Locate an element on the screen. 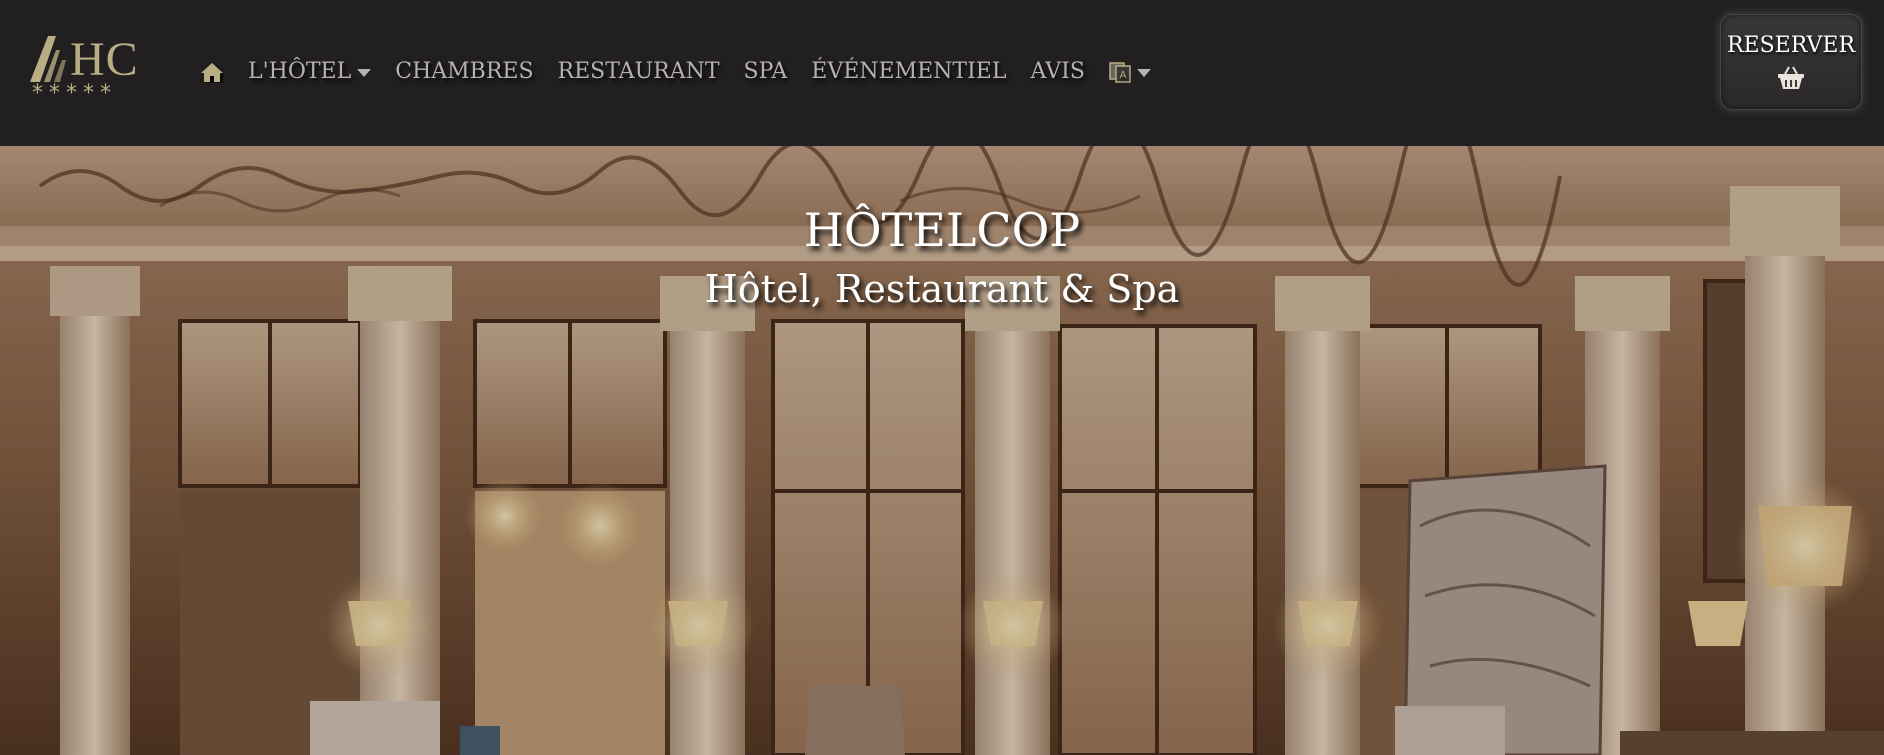 This screenshot has height=755, width=1884. nav-item-spa: SPA is located at coordinates (766, 72).